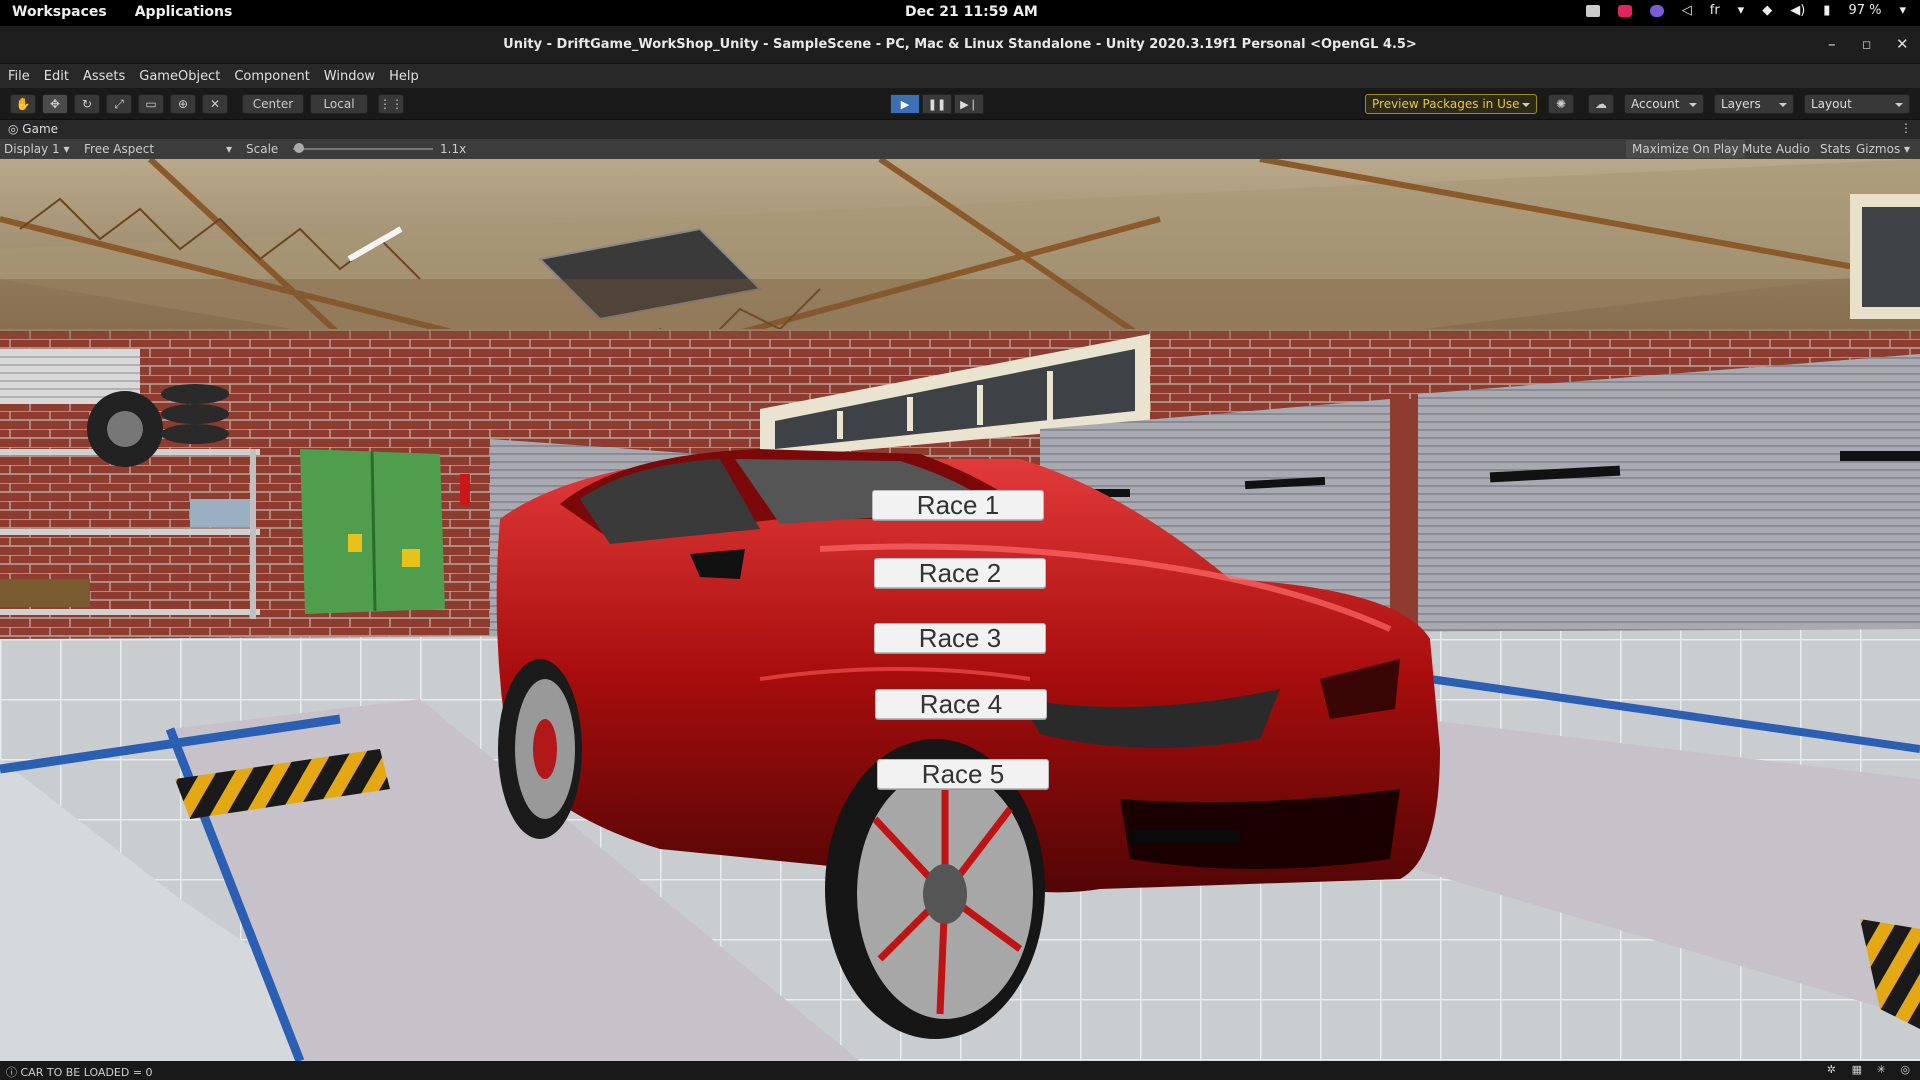  Describe the element at coordinates (23, 104) in the screenshot. I see `hand-tool-icon: ✋` at that location.